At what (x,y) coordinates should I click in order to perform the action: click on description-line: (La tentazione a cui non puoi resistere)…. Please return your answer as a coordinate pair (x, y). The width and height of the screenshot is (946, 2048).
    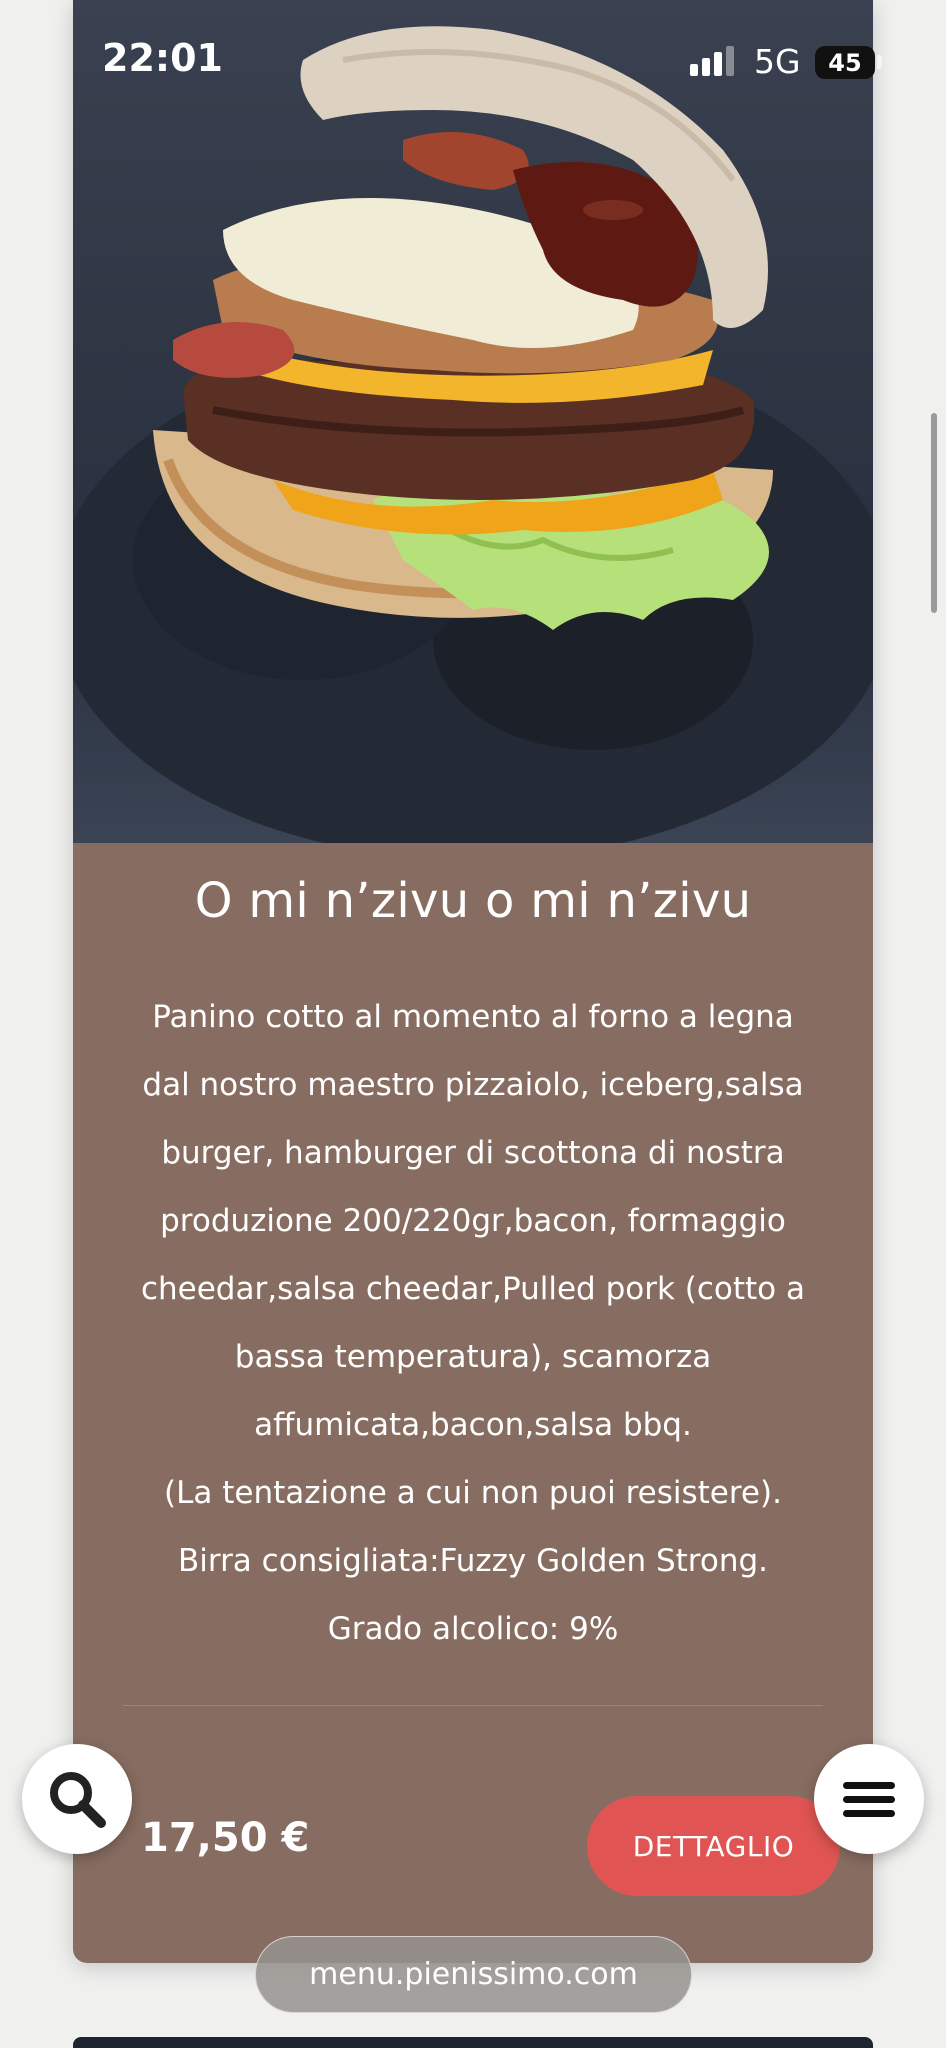
    Looking at the image, I should click on (473, 1493).